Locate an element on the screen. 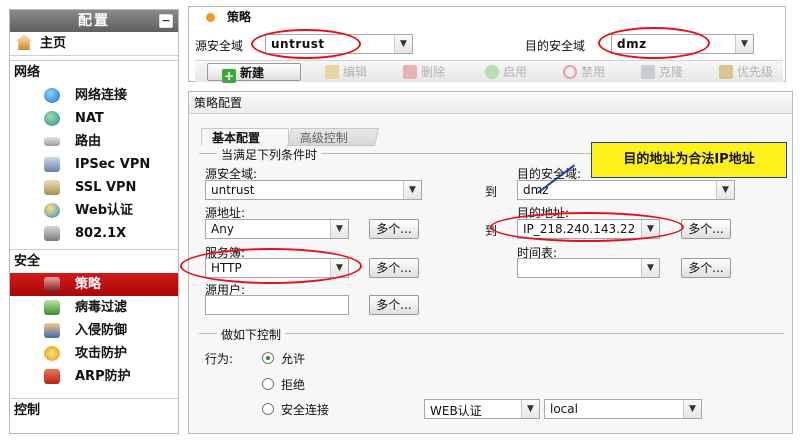 The height and width of the screenshot is (441, 805). sidebar-item-label: 入侵防御 is located at coordinates (101, 330).